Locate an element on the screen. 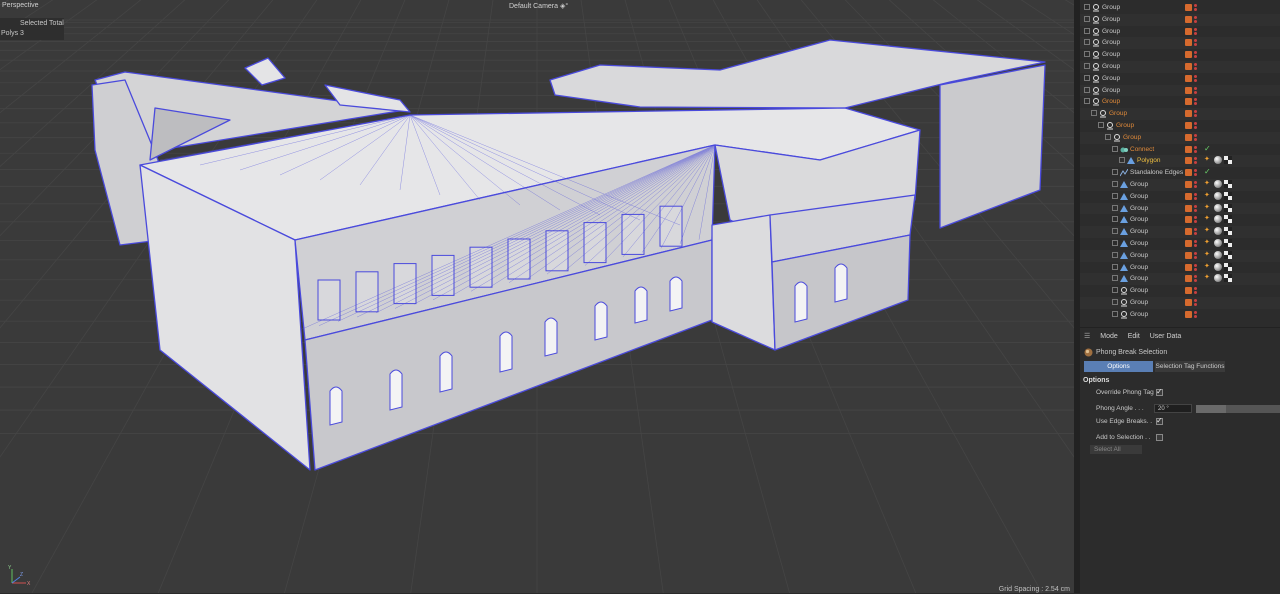  object-row: Standalone Edges ✓ is located at coordinates (1180, 173).